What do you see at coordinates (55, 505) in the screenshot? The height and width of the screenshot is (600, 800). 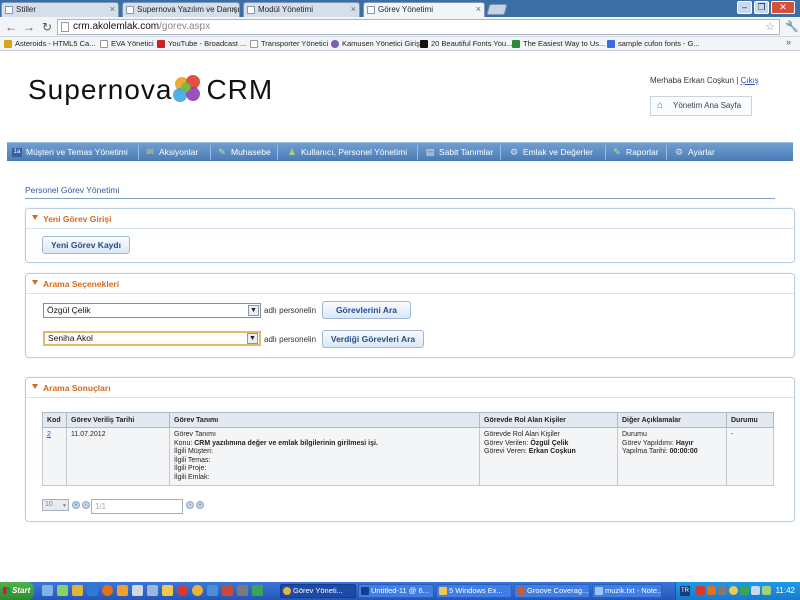 I see `page-size-select: 10 ▼` at bounding box center [55, 505].